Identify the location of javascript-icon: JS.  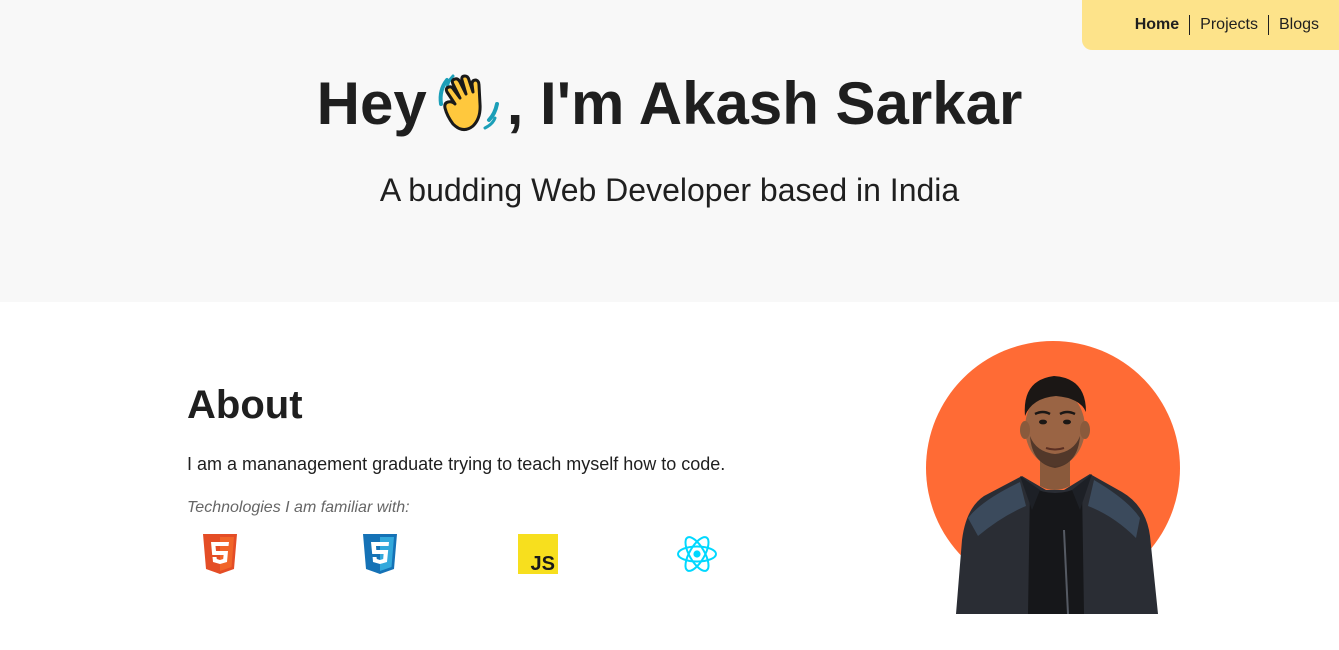
(538, 554).